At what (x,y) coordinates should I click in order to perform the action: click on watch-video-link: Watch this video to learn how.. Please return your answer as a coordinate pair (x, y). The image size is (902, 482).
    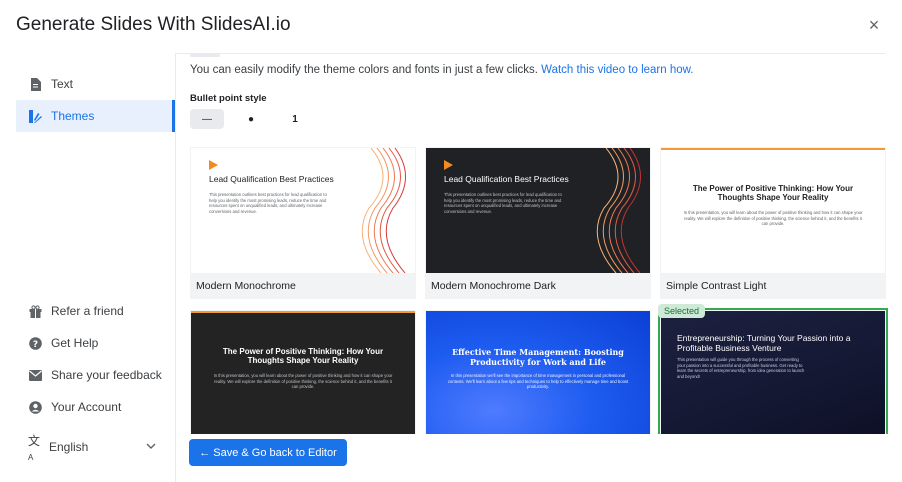
    Looking at the image, I should click on (617, 70).